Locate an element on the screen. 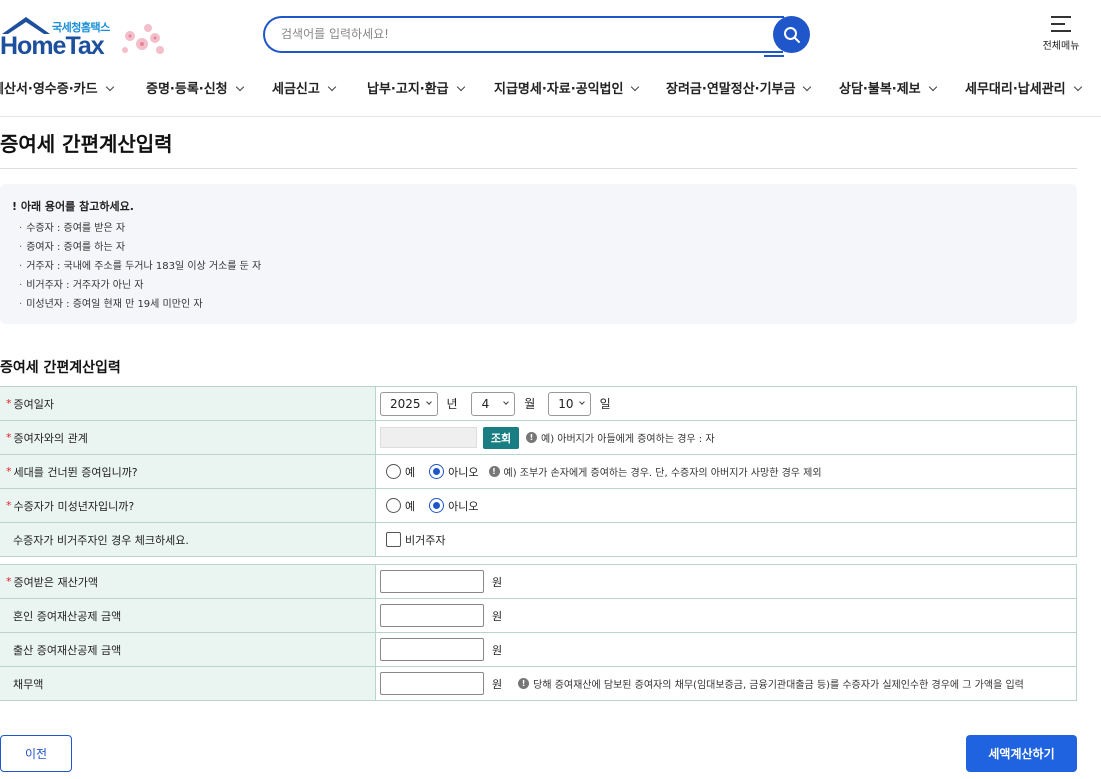 The image size is (1101, 779). notice-heading: ! 아래 용어를 참고하세요. is located at coordinates (73, 206).